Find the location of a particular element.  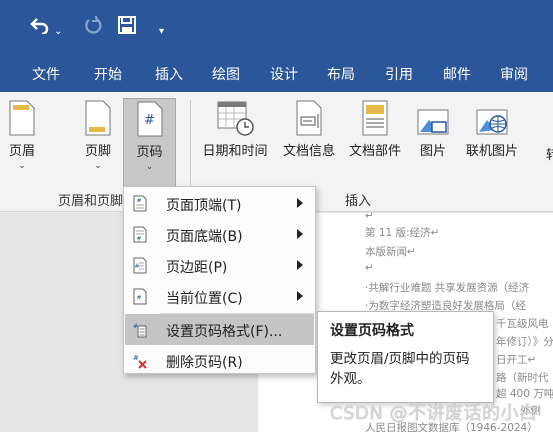

doc-line: 日开工↵ is located at coordinates (516, 360).